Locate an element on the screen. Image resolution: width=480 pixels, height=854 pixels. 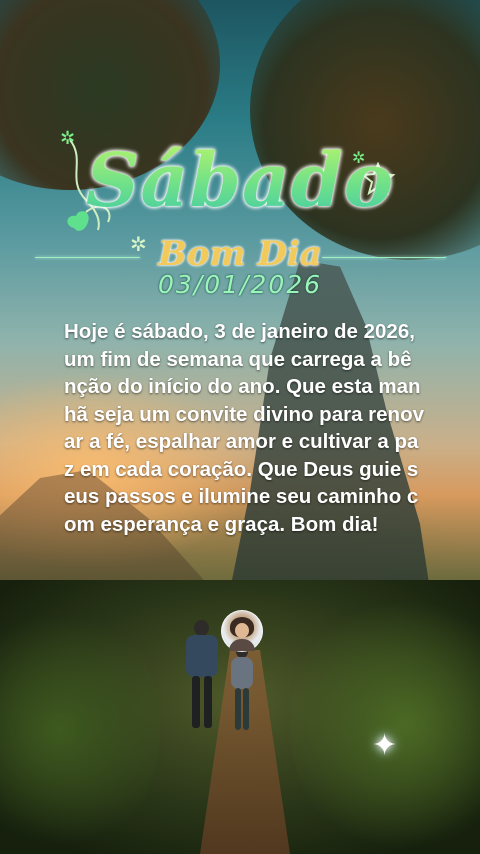
sparkle-icon: ✦ is located at coordinates (385, 745).